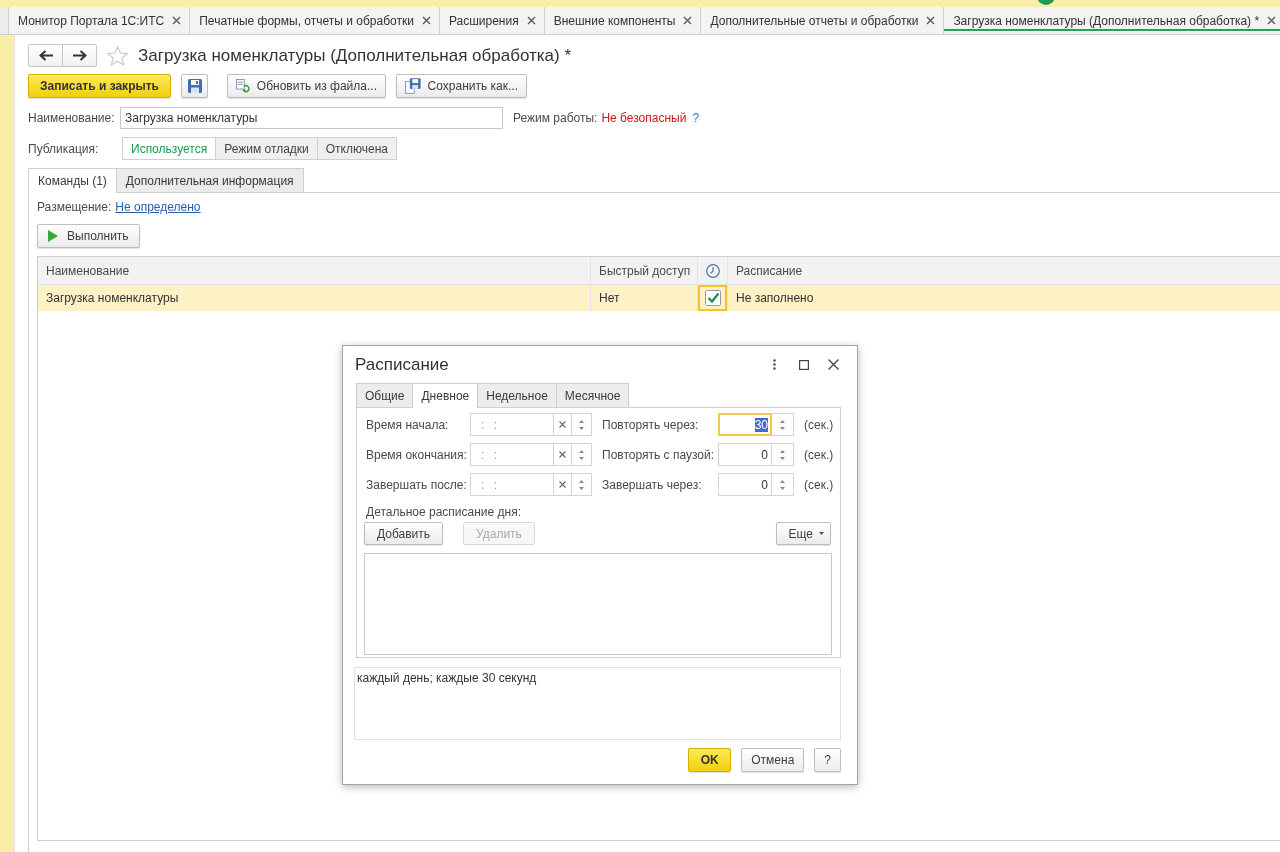 This screenshot has height=852, width=1280. What do you see at coordinates (385, 395) in the screenshot?
I see `tab: Общие` at bounding box center [385, 395].